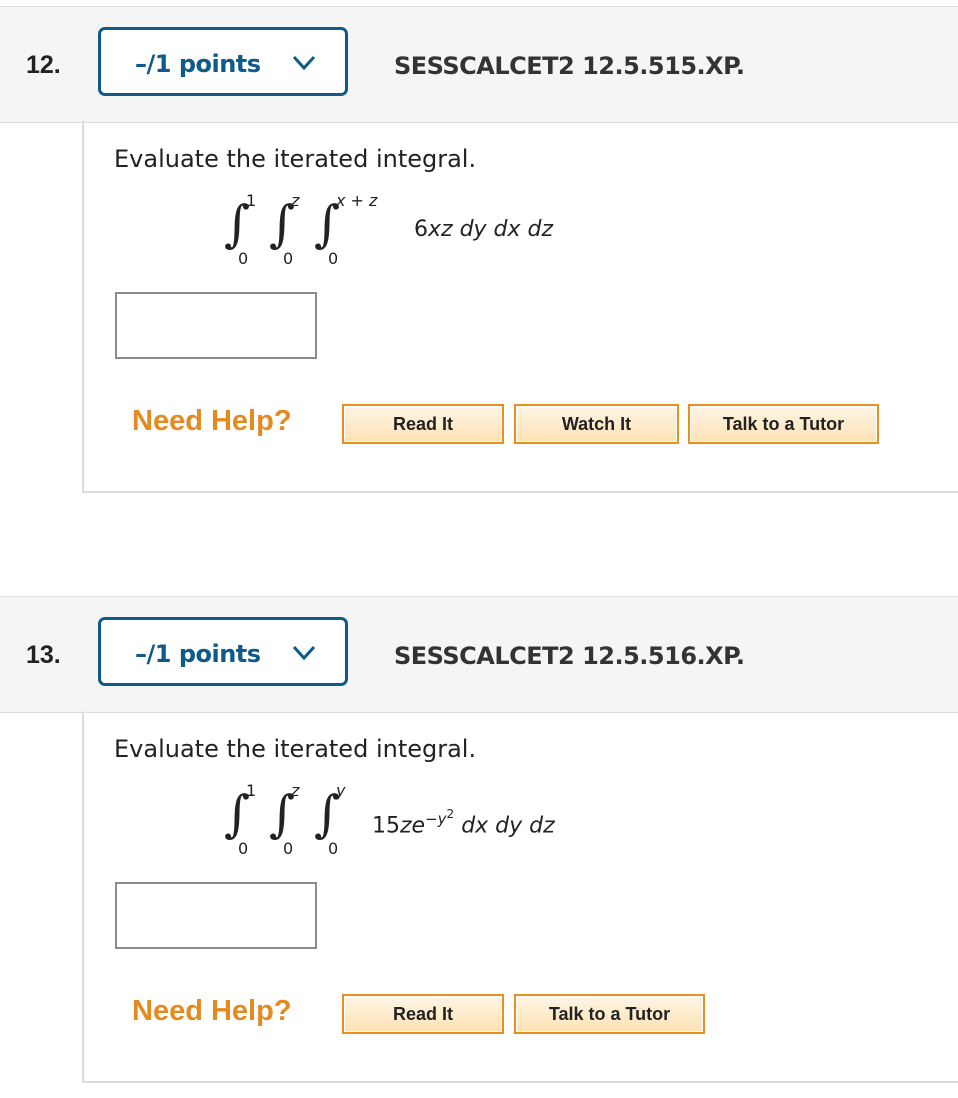  I want to click on upper-limit: y, so click(341, 790).